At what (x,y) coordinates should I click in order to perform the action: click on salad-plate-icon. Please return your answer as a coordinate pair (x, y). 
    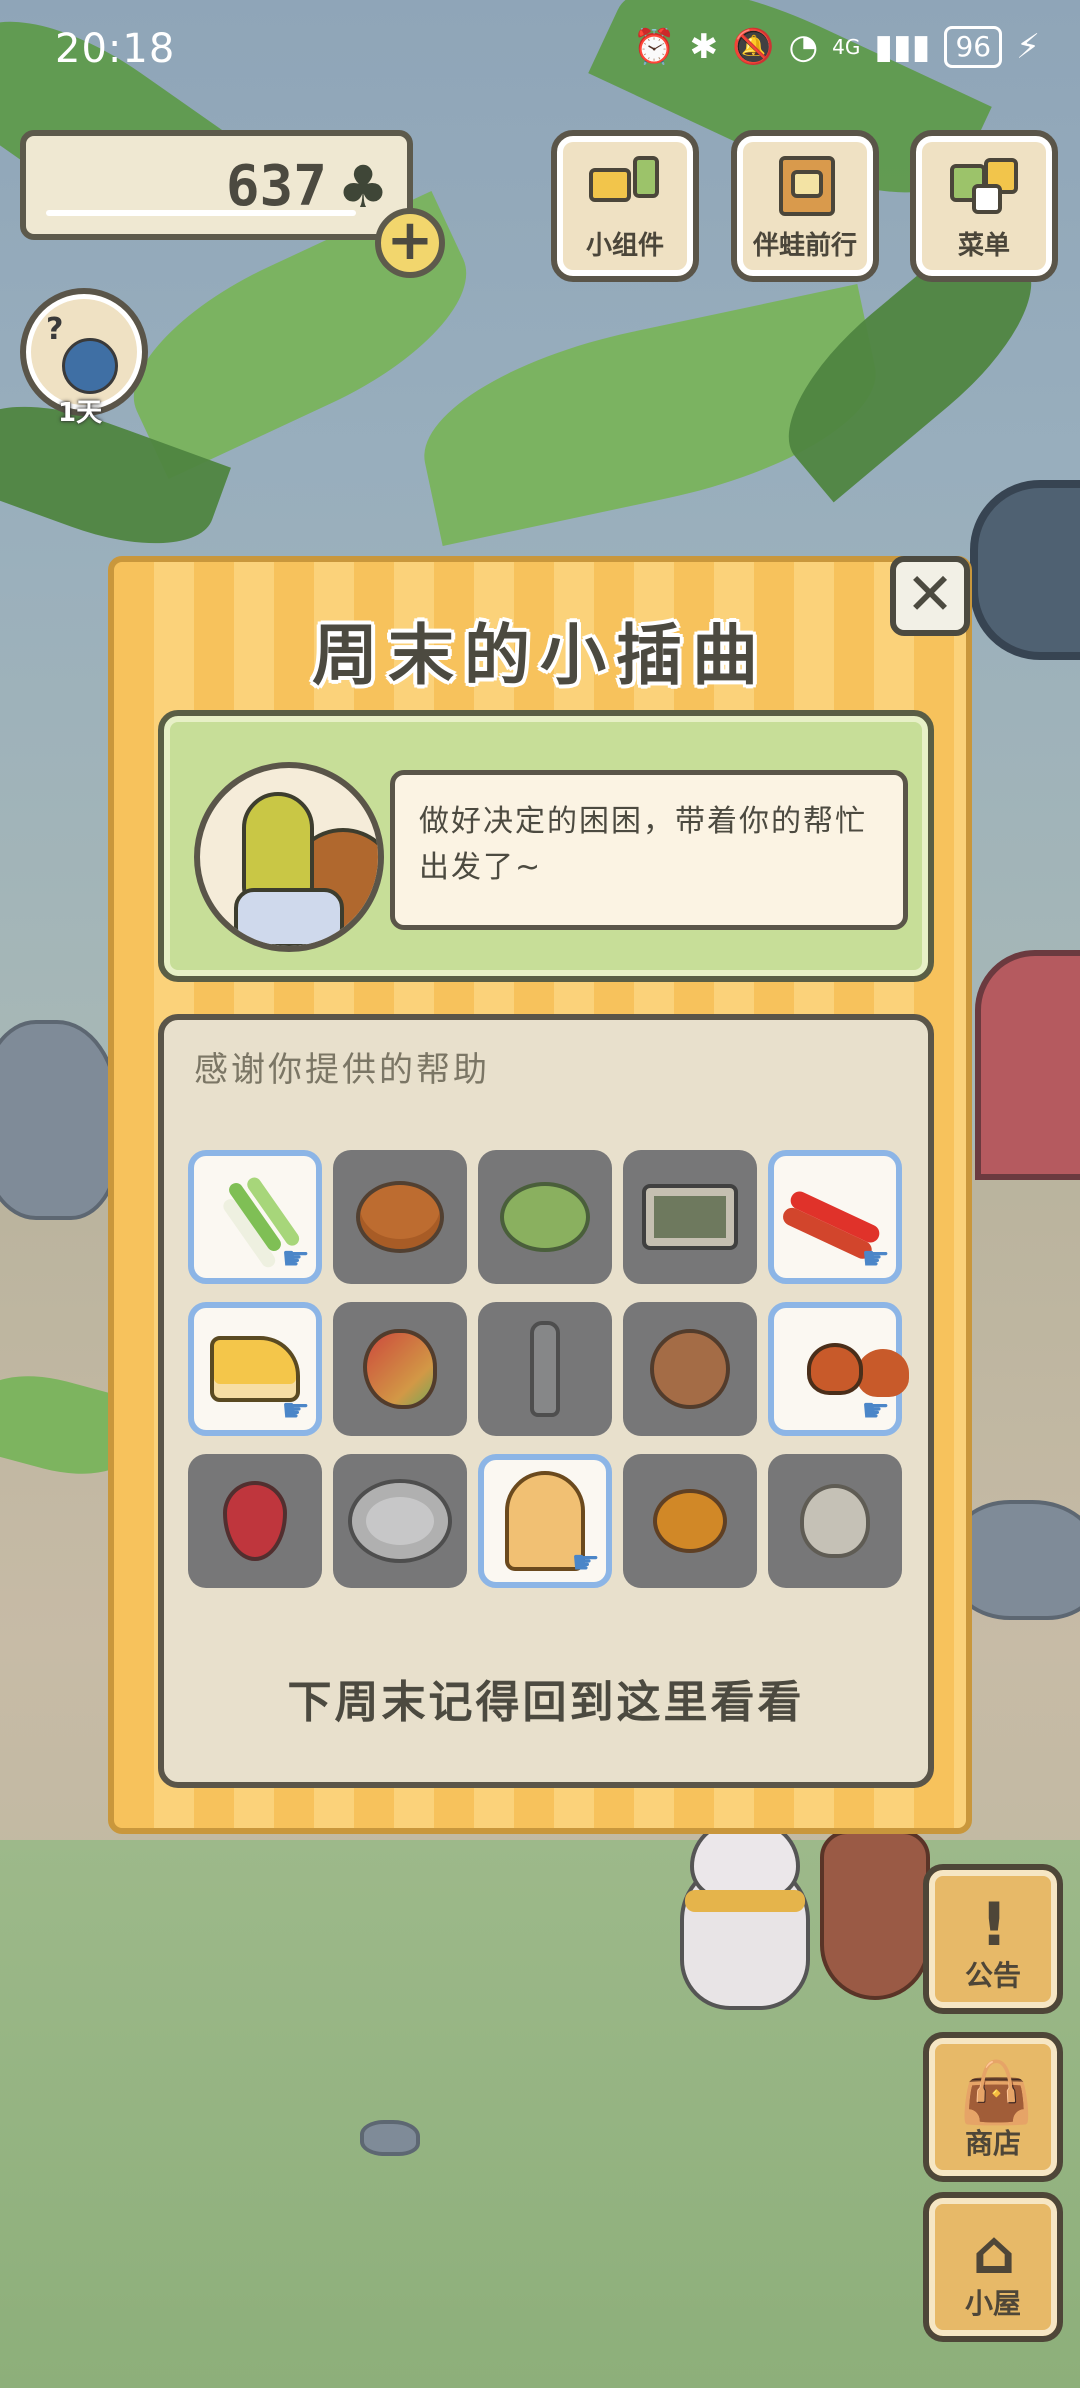
    Looking at the image, I should click on (400, 1521).